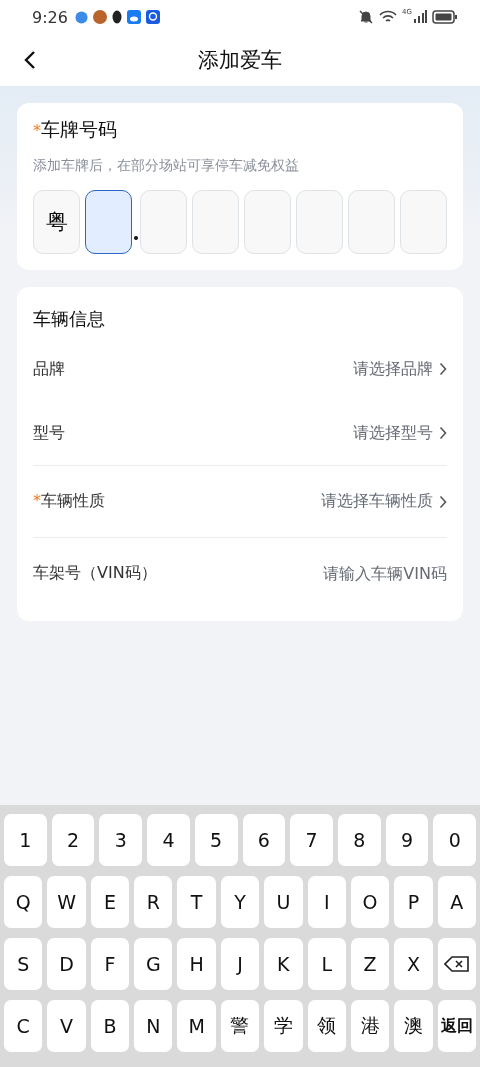 The height and width of the screenshot is (1067, 480). I want to click on keyboard-key: 1, so click(25, 840).